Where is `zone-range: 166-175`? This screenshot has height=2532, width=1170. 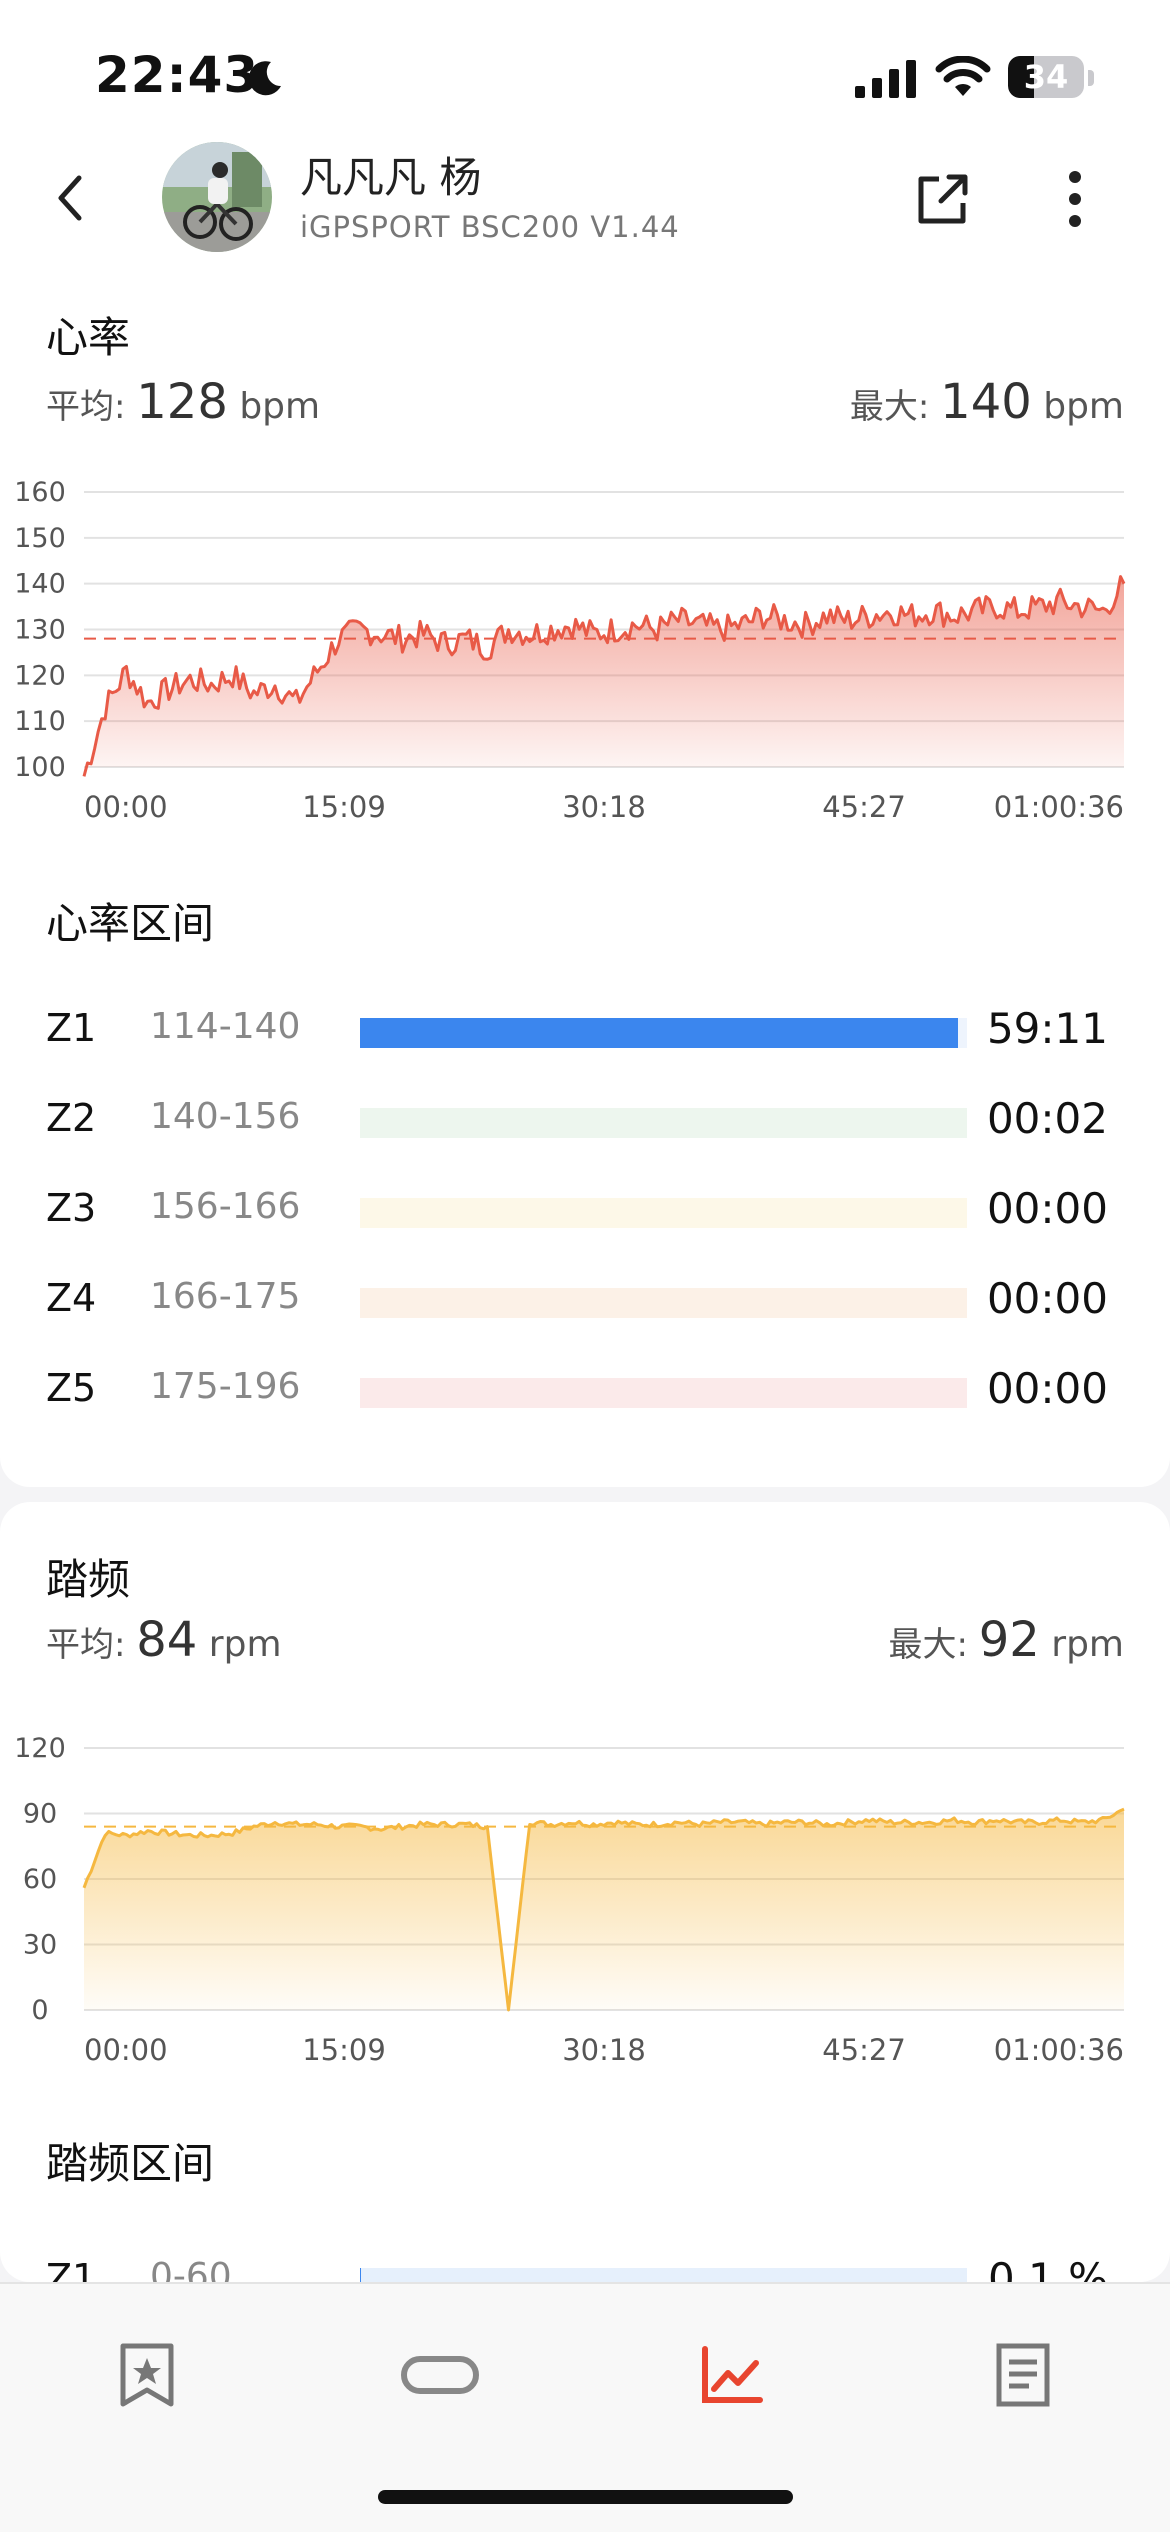
zone-range: 166-175 is located at coordinates (225, 1296).